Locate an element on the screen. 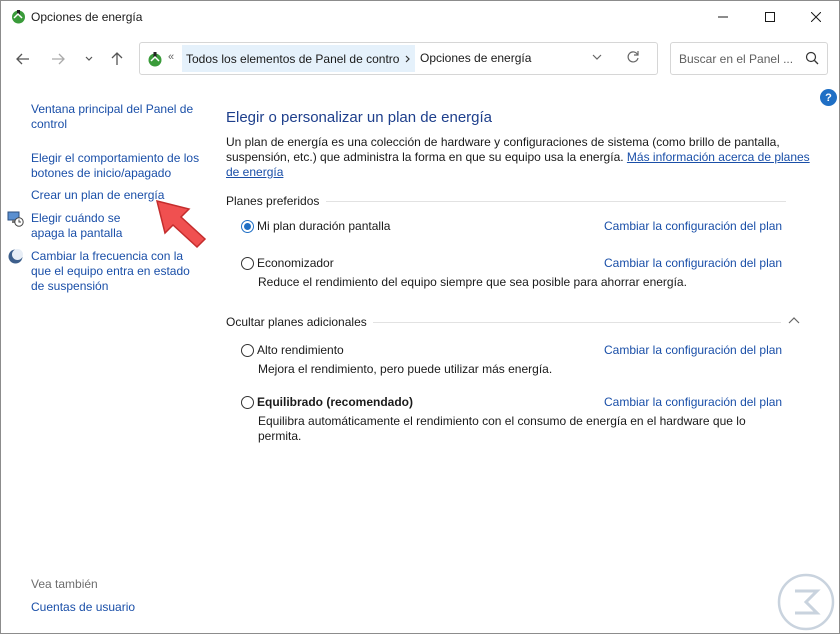 This screenshot has height=634, width=840. see-also-heading: Vea también is located at coordinates (64, 584).